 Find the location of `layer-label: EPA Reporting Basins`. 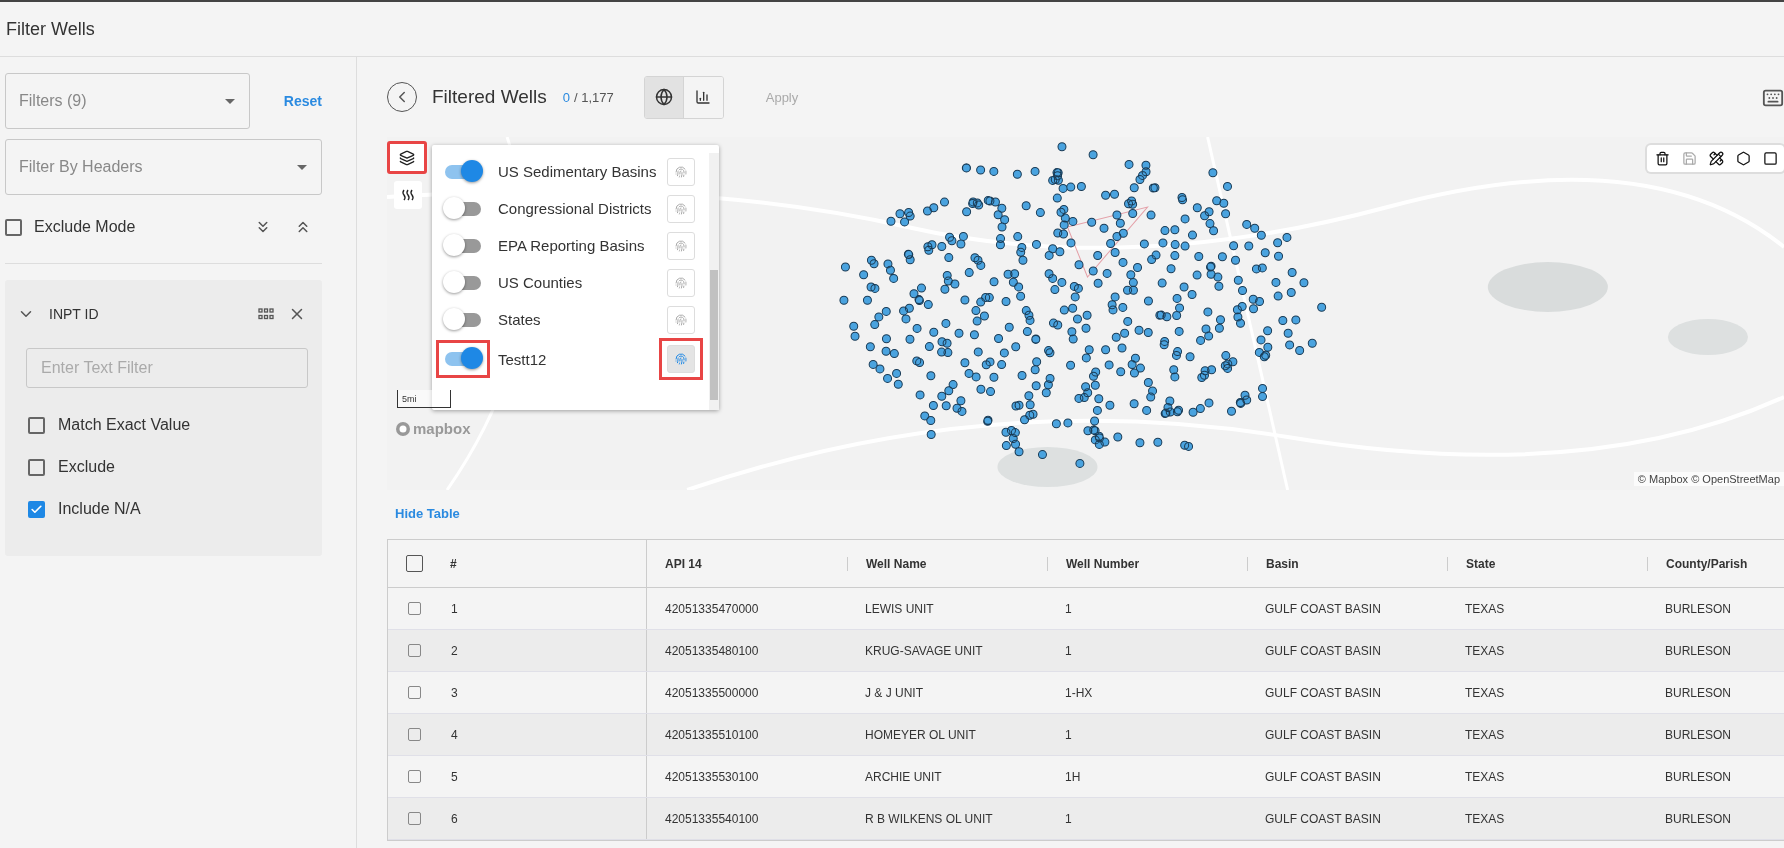

layer-label: EPA Reporting Basins is located at coordinates (572, 246).